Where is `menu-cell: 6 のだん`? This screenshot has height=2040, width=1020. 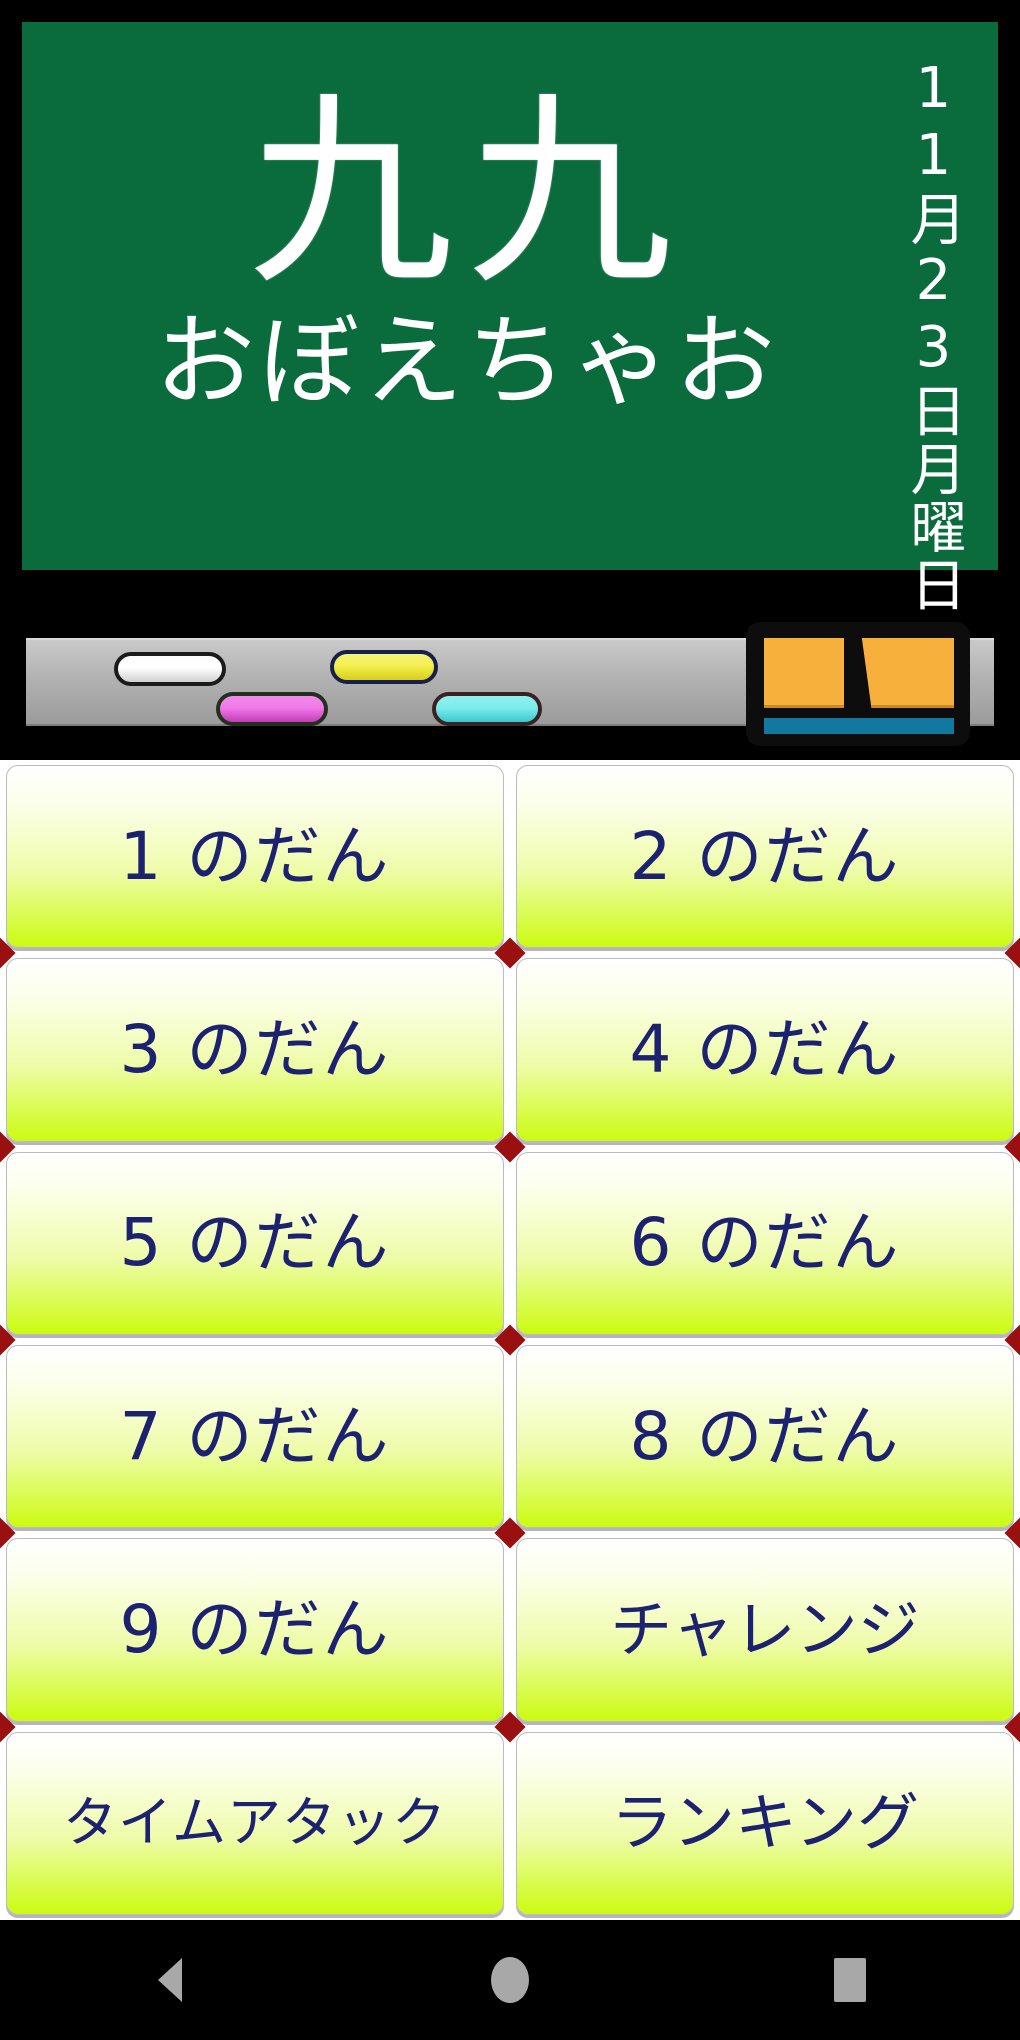
menu-cell: 6 のだん is located at coordinates (765, 1243).